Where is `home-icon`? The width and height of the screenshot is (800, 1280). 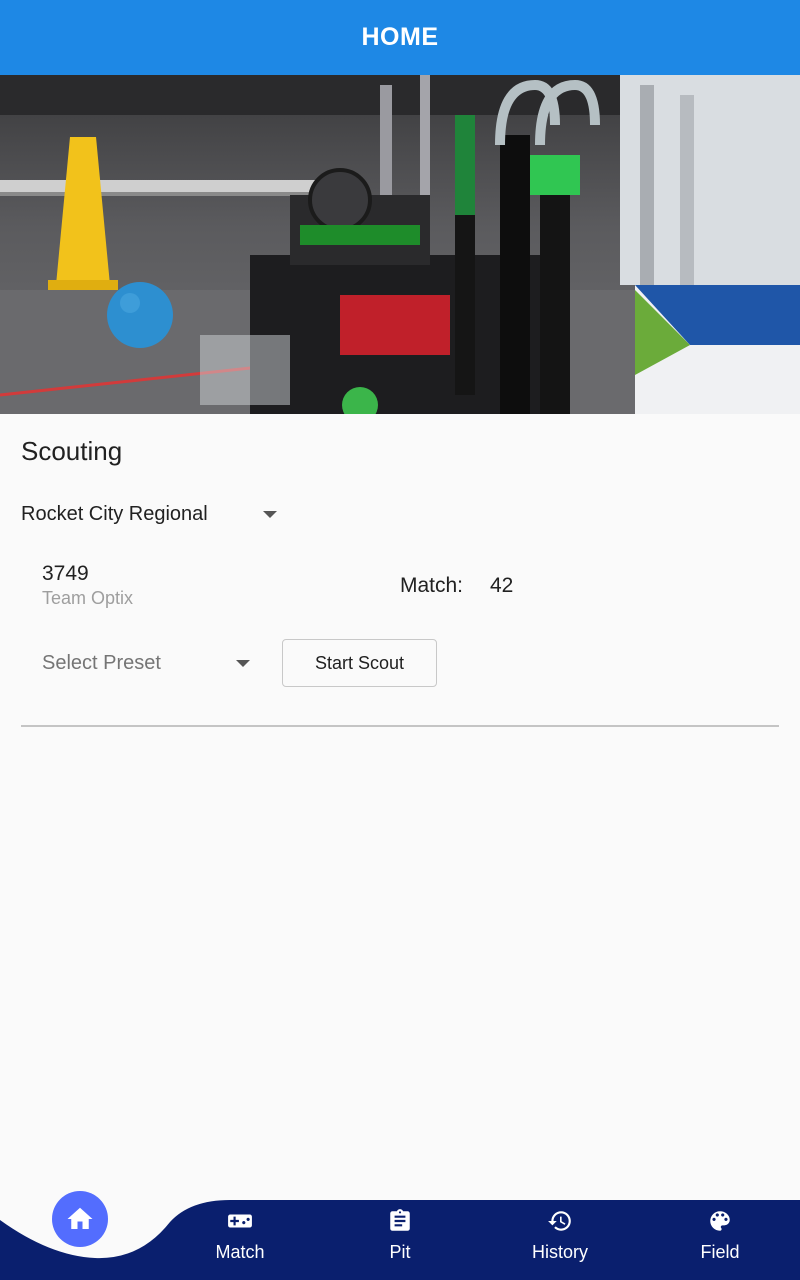
home-icon is located at coordinates (80, 1218).